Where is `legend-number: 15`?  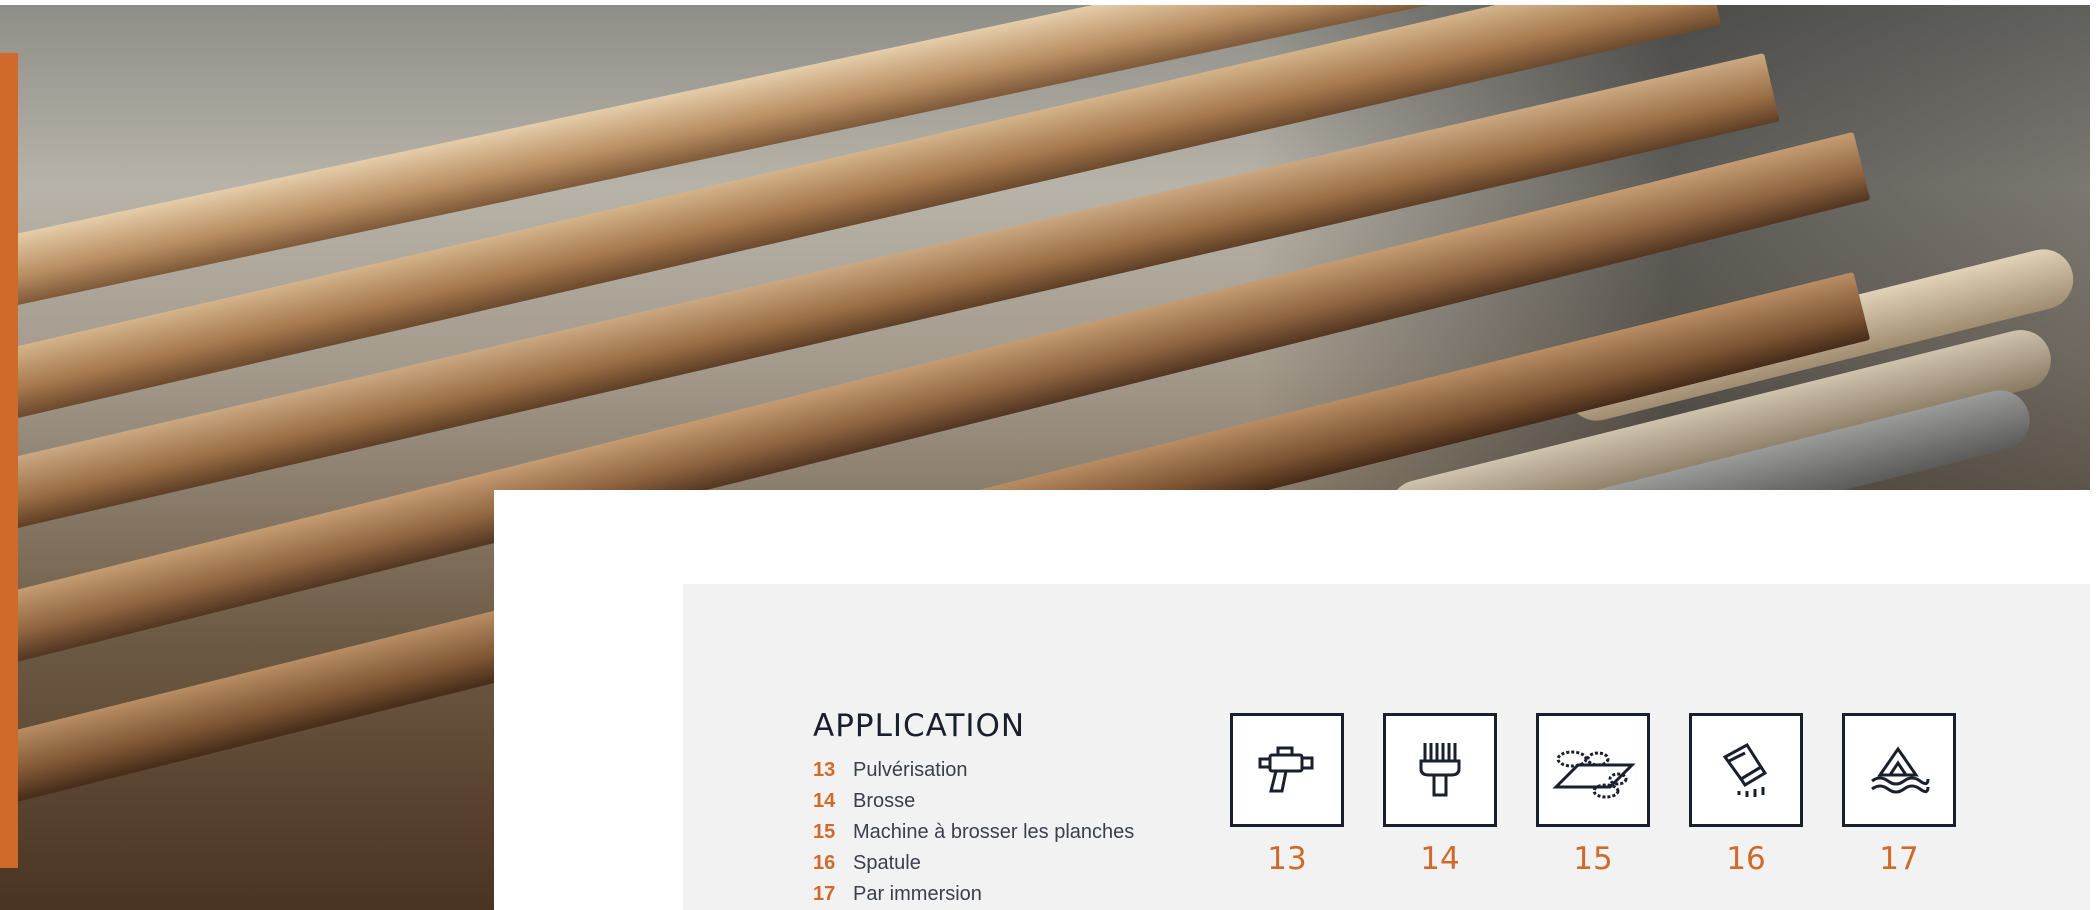 legend-number: 15 is located at coordinates (824, 832).